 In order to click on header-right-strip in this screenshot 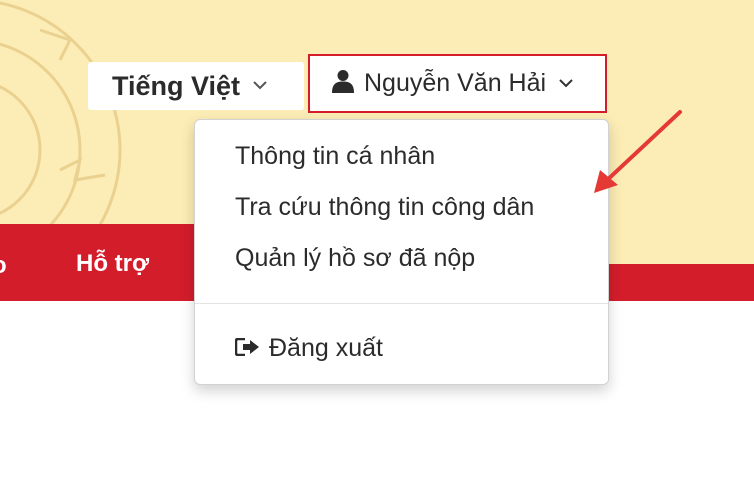, I will do `click(681, 245)`.